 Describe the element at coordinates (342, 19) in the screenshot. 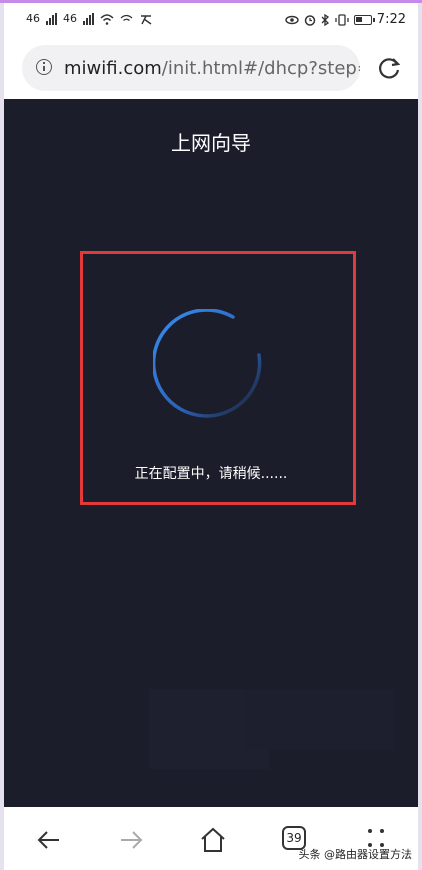

I see `vibrate-icon` at that location.